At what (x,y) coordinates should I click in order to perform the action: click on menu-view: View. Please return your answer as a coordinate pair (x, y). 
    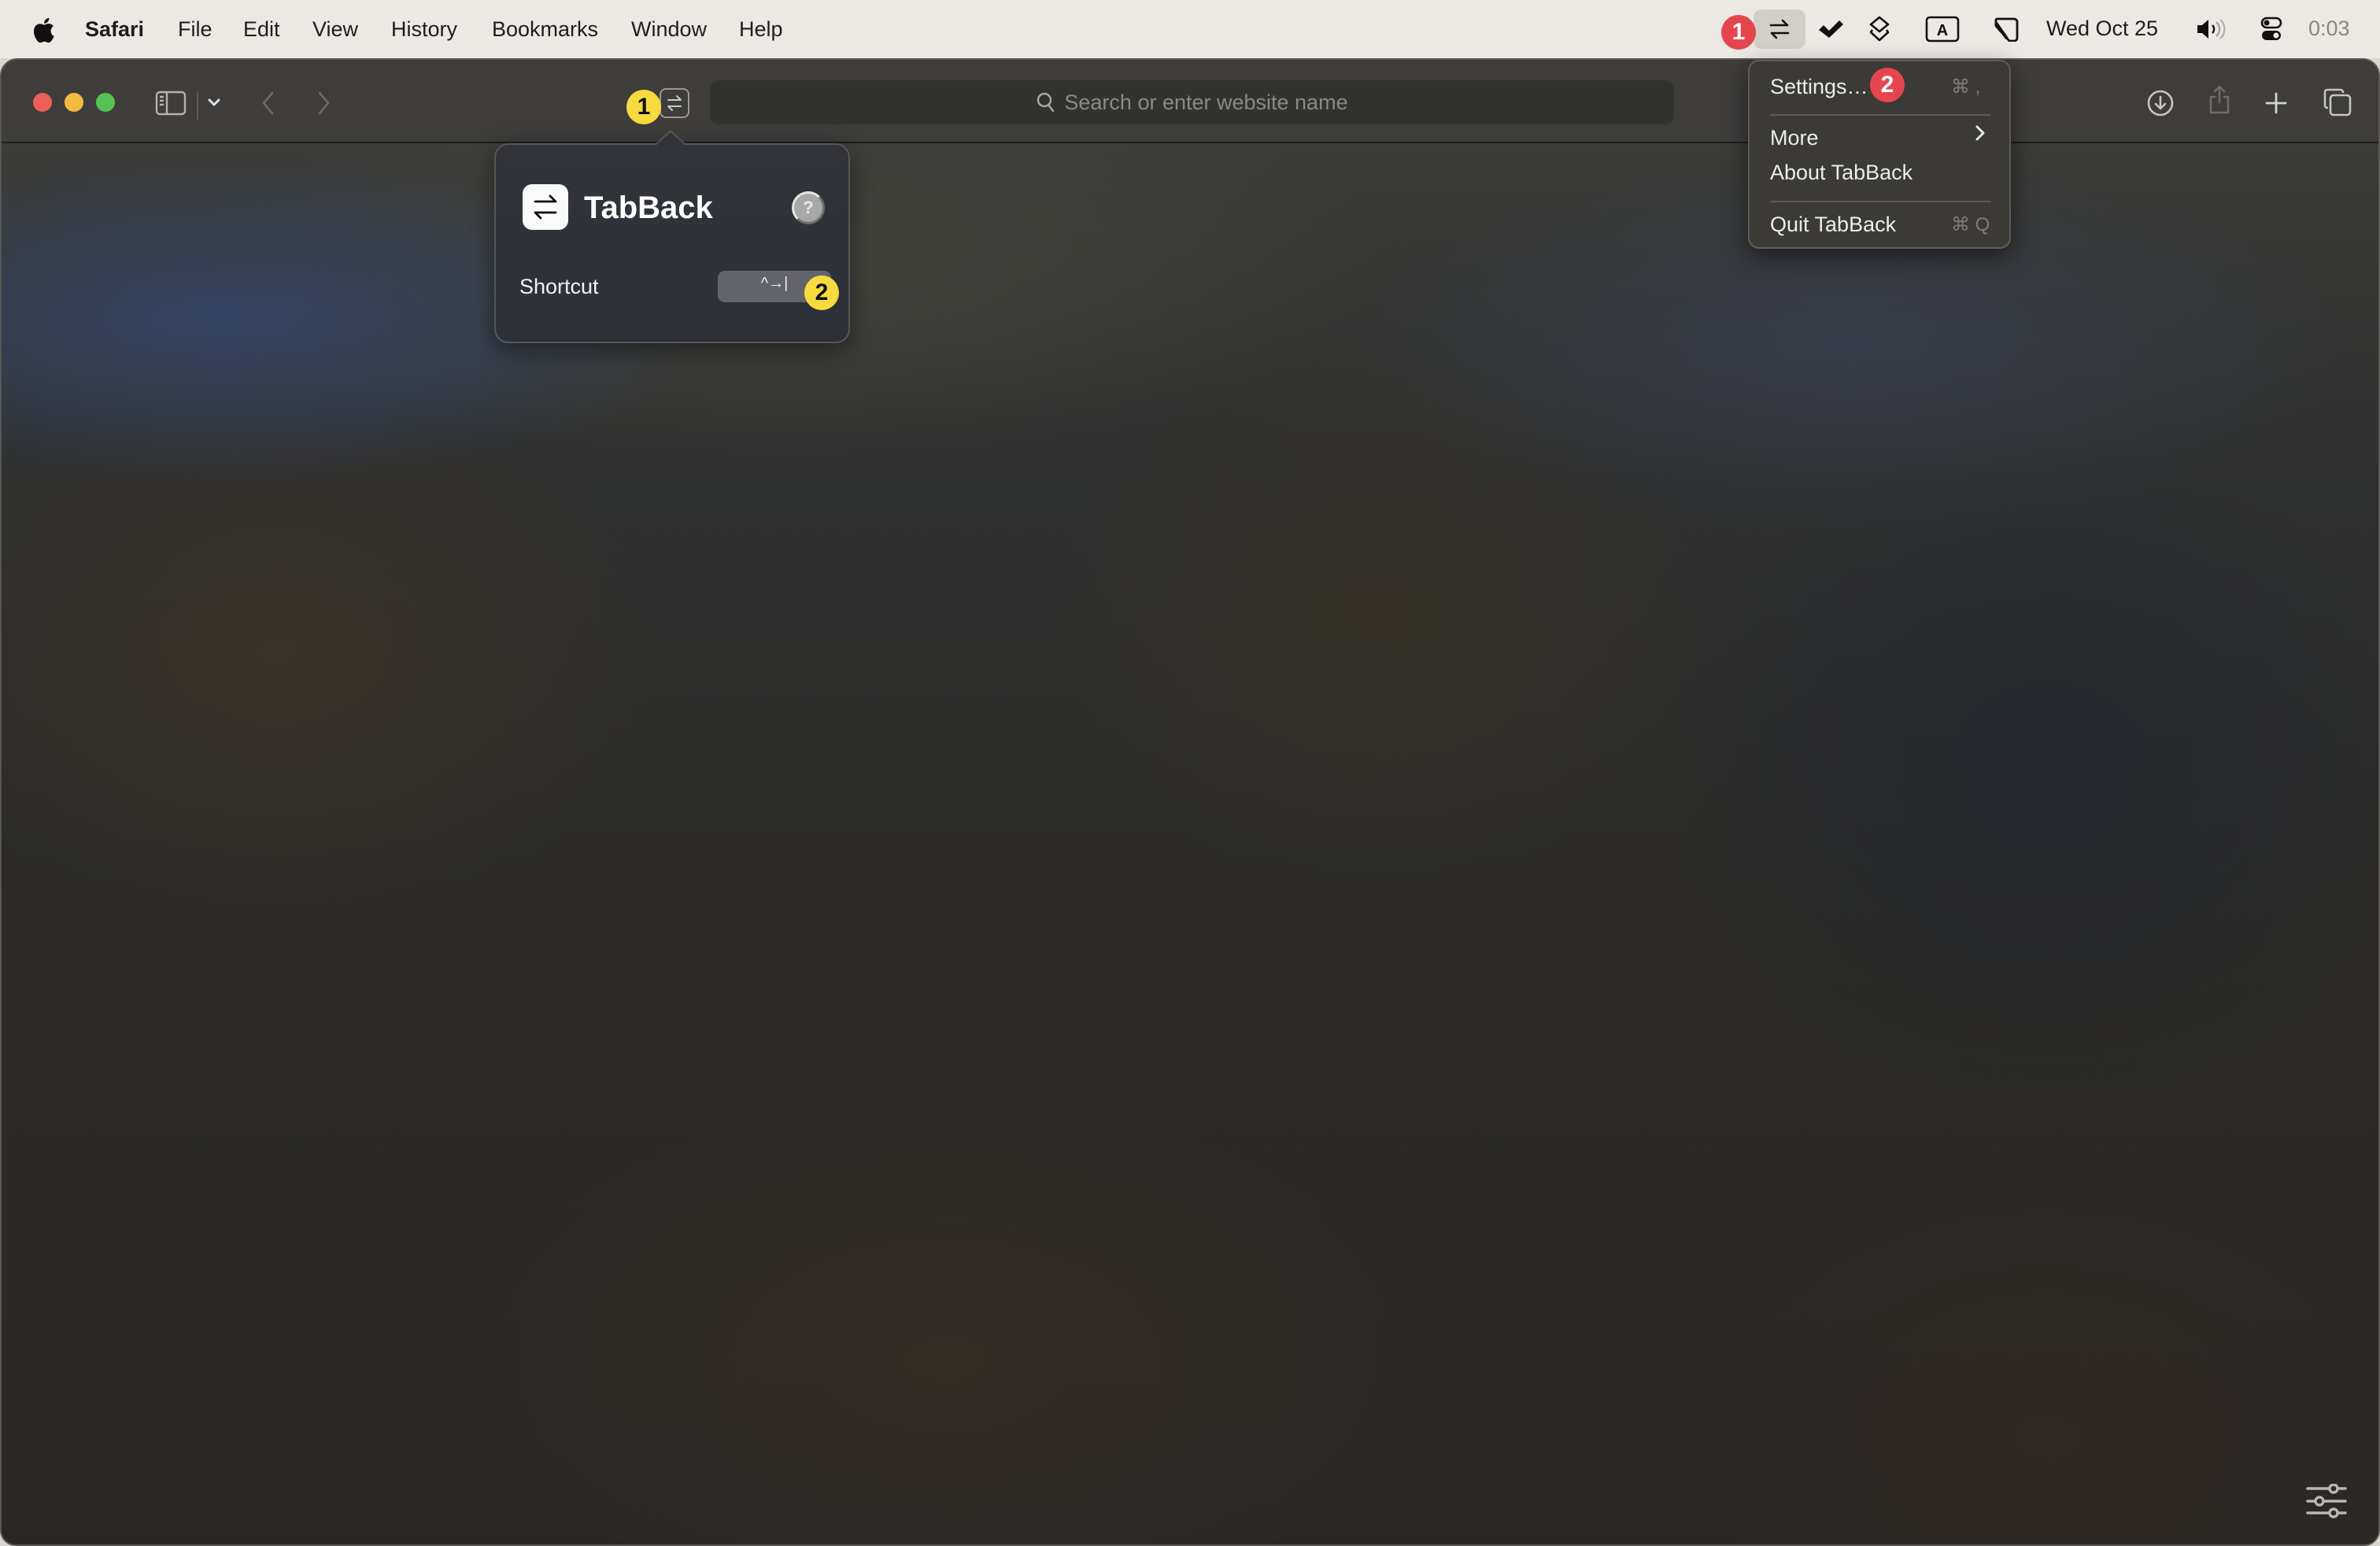
    Looking at the image, I should click on (335, 29).